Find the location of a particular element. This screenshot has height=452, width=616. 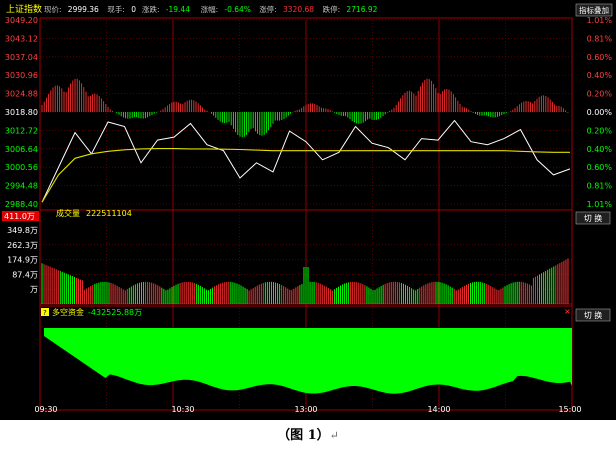

time-tick: 15:00 is located at coordinates (569, 409).